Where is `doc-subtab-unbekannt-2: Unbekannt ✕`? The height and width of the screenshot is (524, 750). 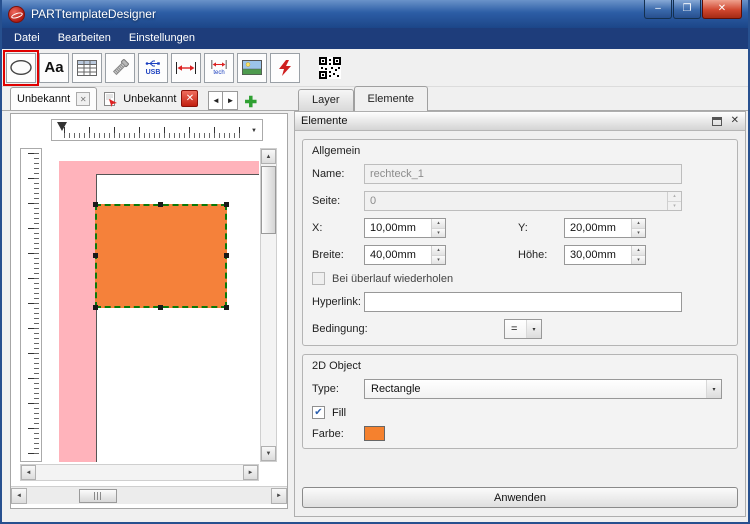
doc-subtab-unbekannt-2: Unbekannt ✕ is located at coordinates (150, 98).